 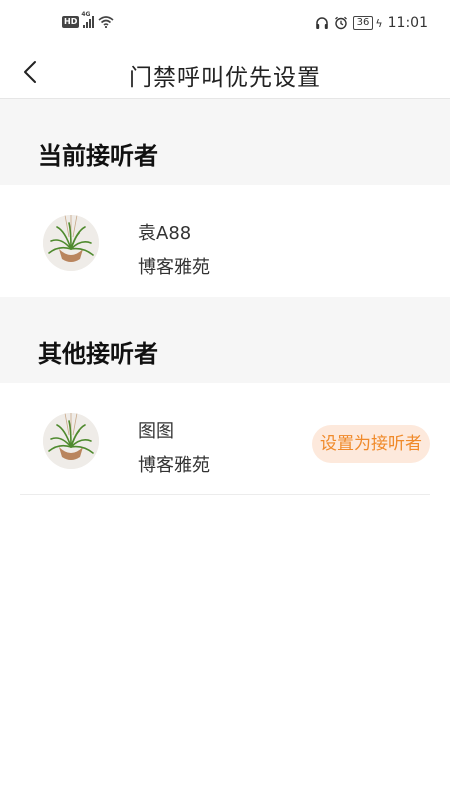 I want to click on set-as-answerer-button: 设置为接听者, so click(x=371, y=444).